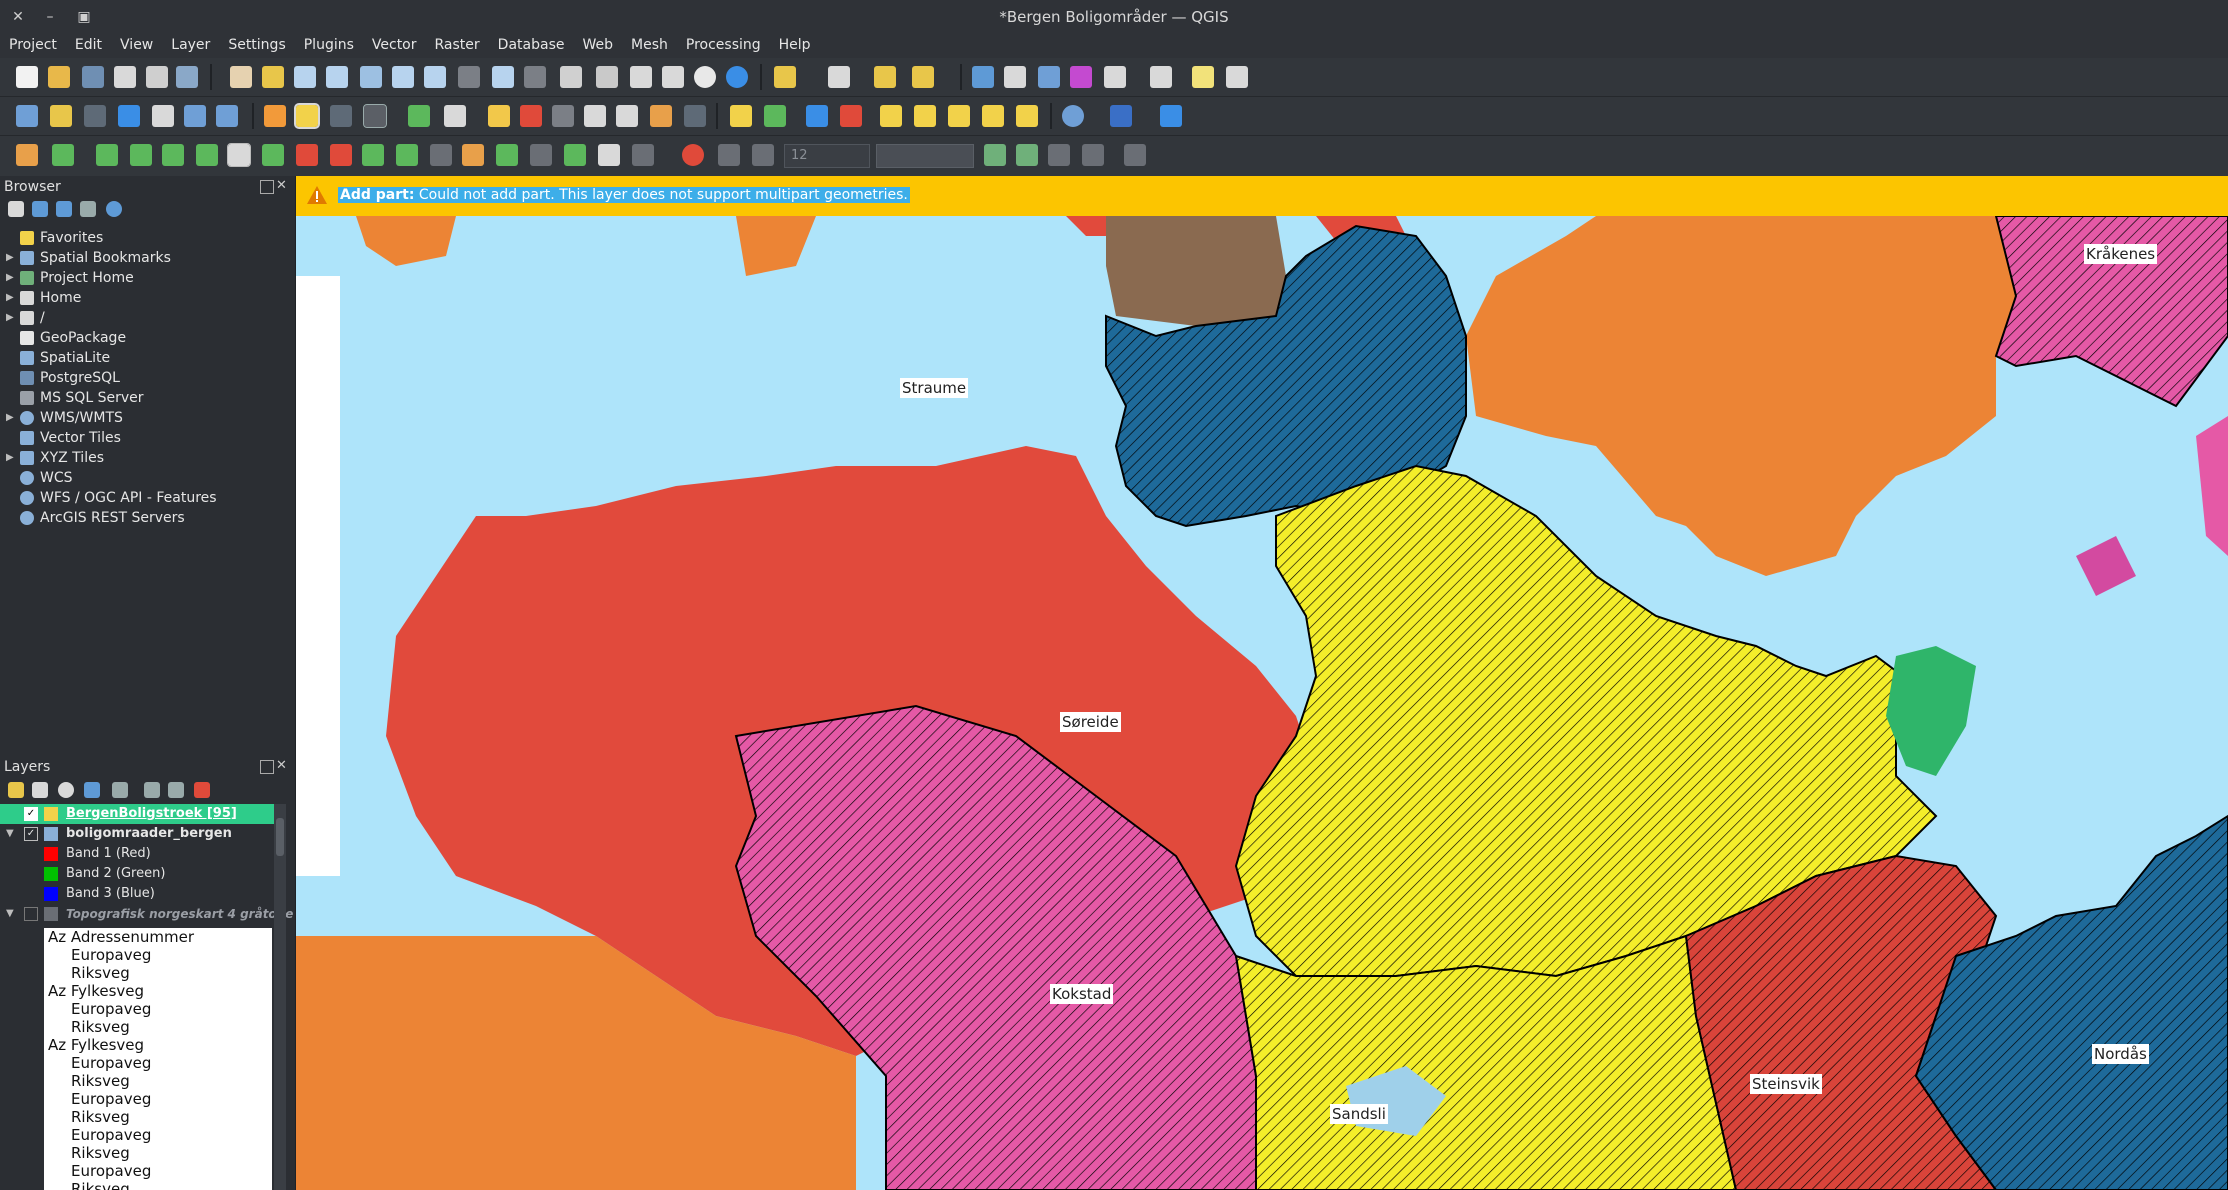 The image size is (2228, 1190). Describe the element at coordinates (627, 116) in the screenshot. I see `paste-features-icon` at that location.